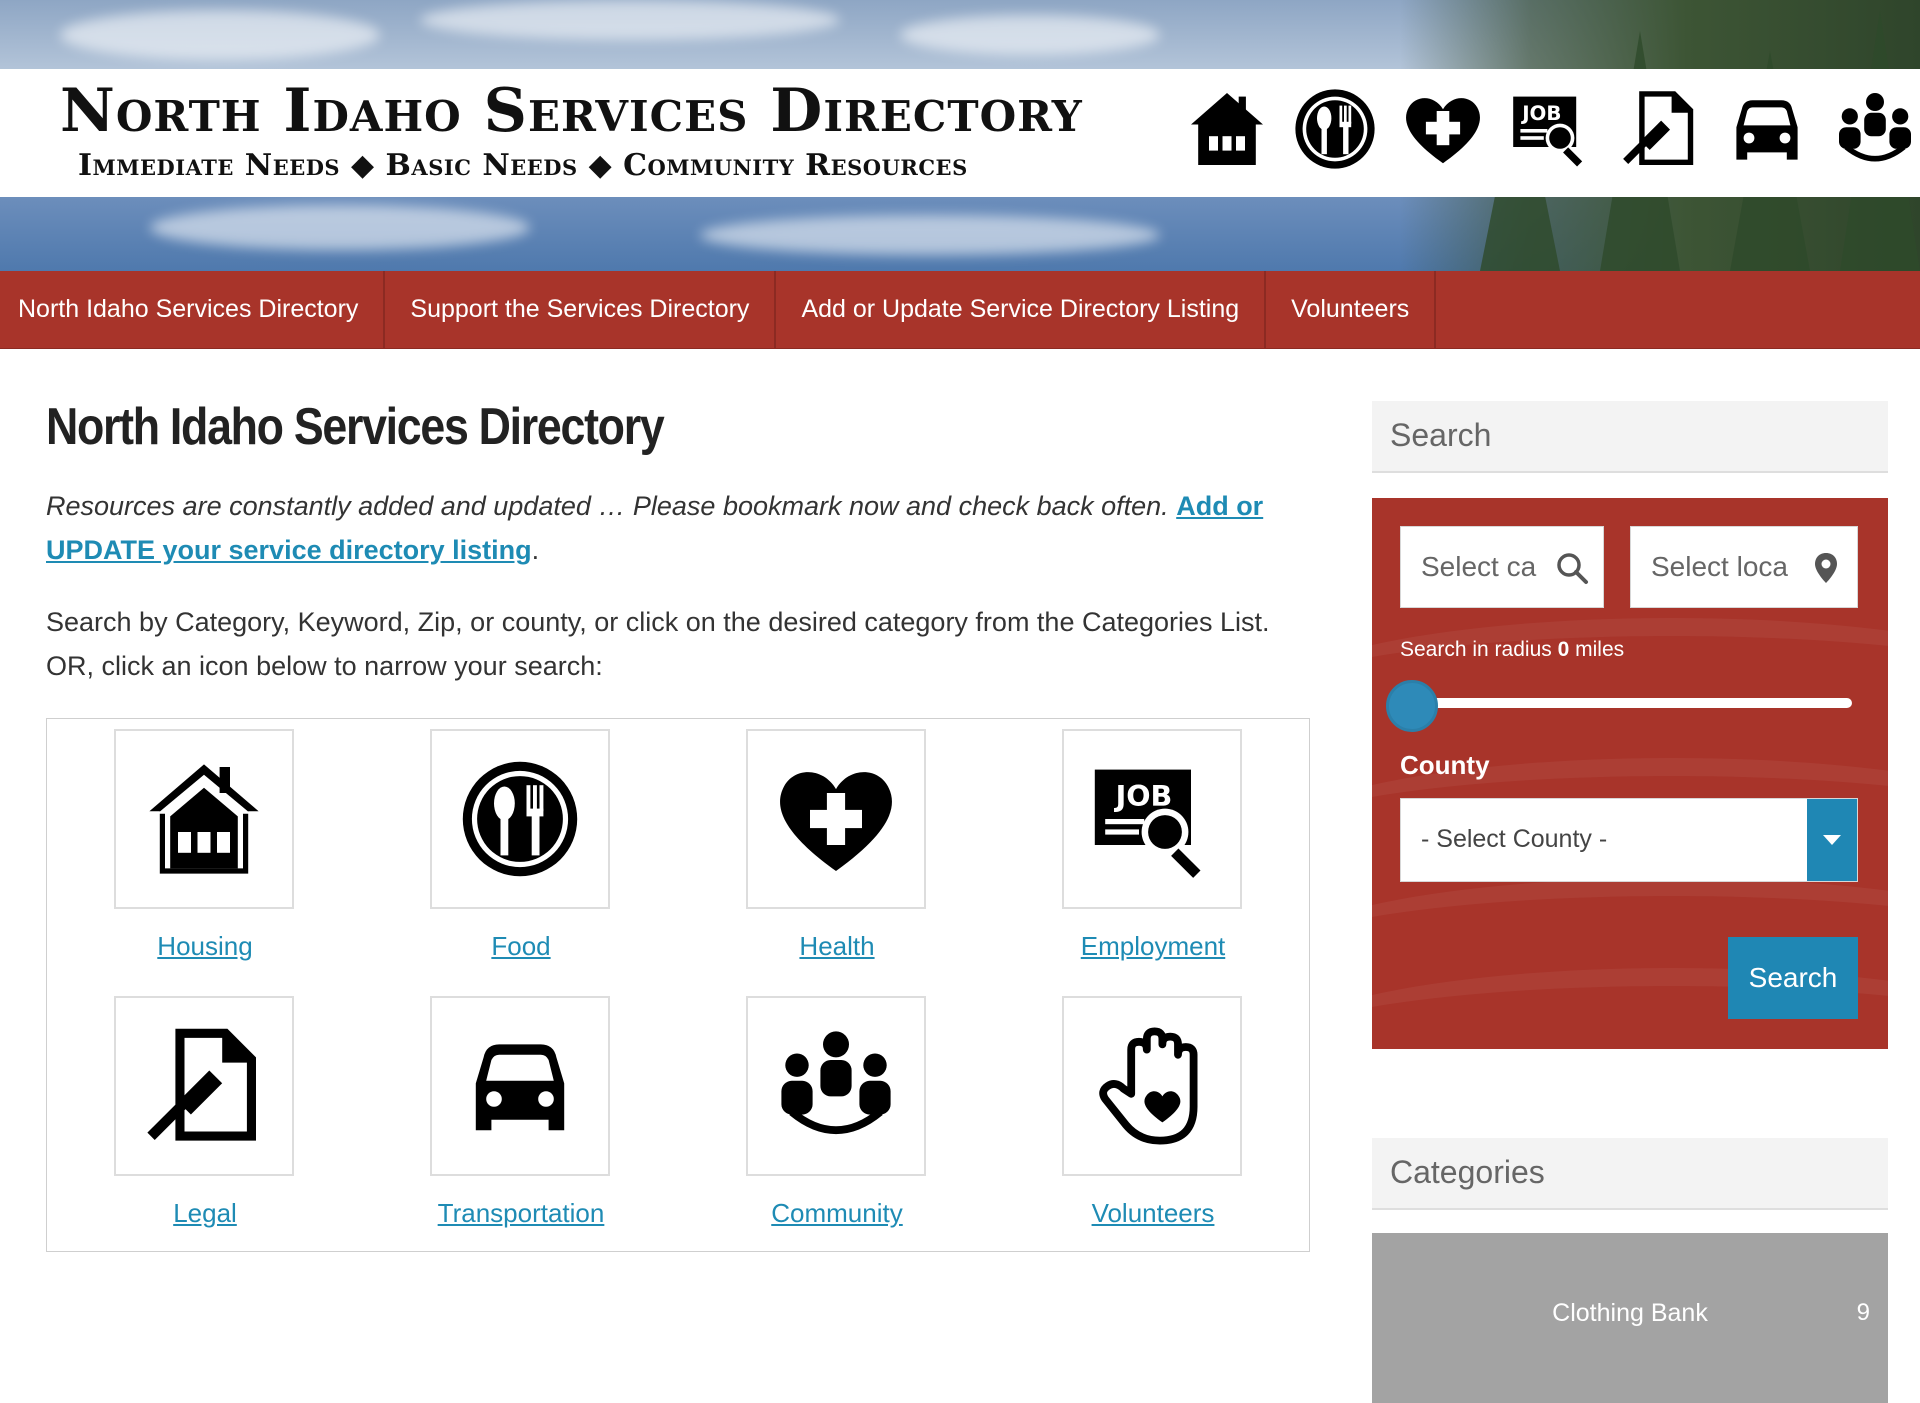  What do you see at coordinates (837, 946) in the screenshot?
I see `health-link: Health` at bounding box center [837, 946].